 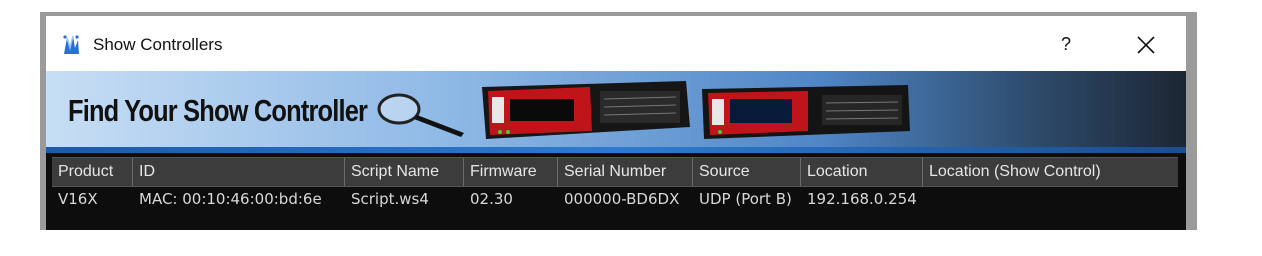 I want to click on cell-source: UDP (Port B), so click(x=745, y=199).